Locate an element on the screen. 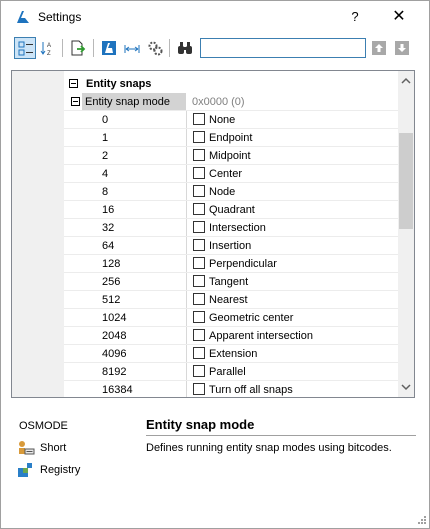 The width and height of the screenshot is (430, 529). export-button is located at coordinates (78, 48).